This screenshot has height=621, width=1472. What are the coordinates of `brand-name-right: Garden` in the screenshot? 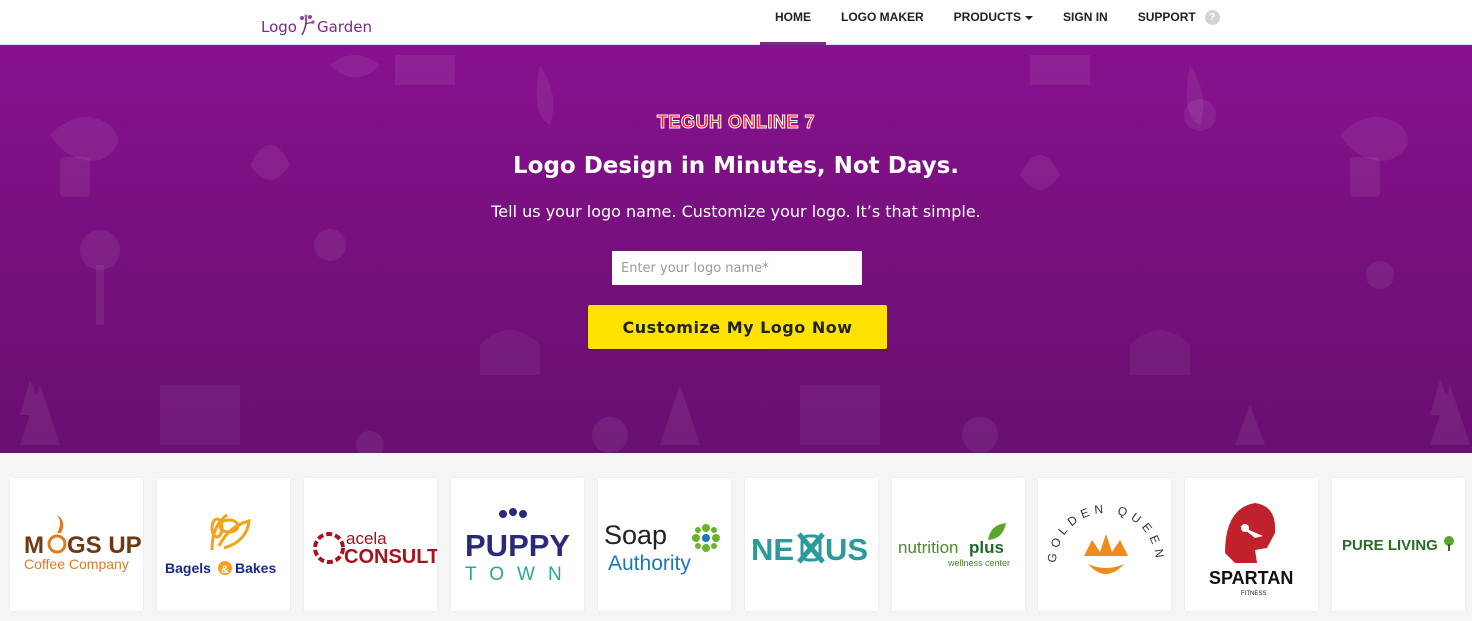 It's located at (344, 27).